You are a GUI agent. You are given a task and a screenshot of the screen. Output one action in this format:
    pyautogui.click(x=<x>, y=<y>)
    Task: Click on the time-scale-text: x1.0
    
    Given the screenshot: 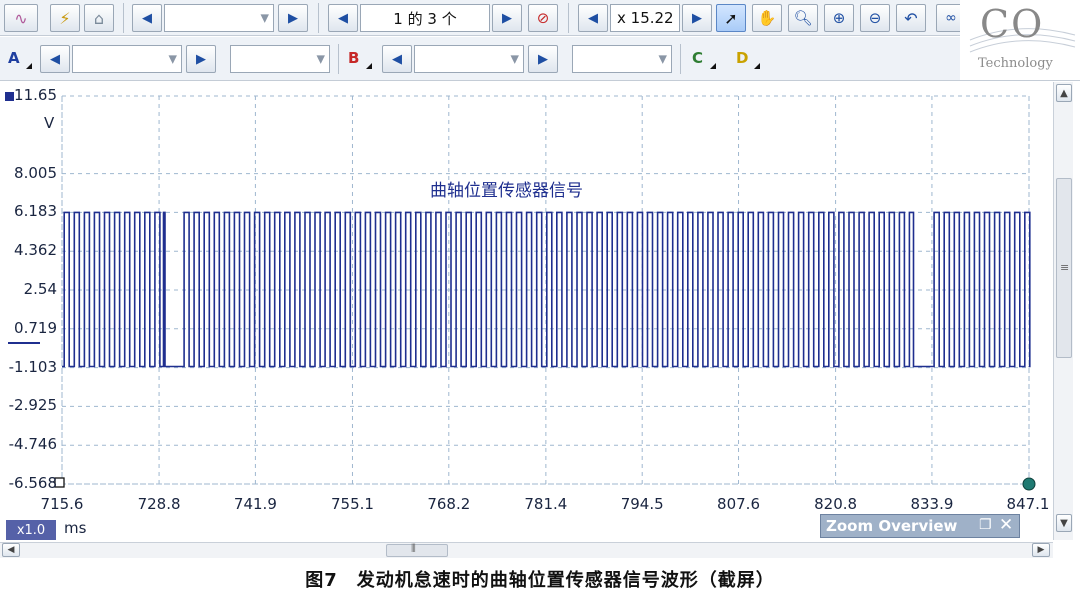 What is the action you would take?
    pyautogui.click(x=31, y=530)
    